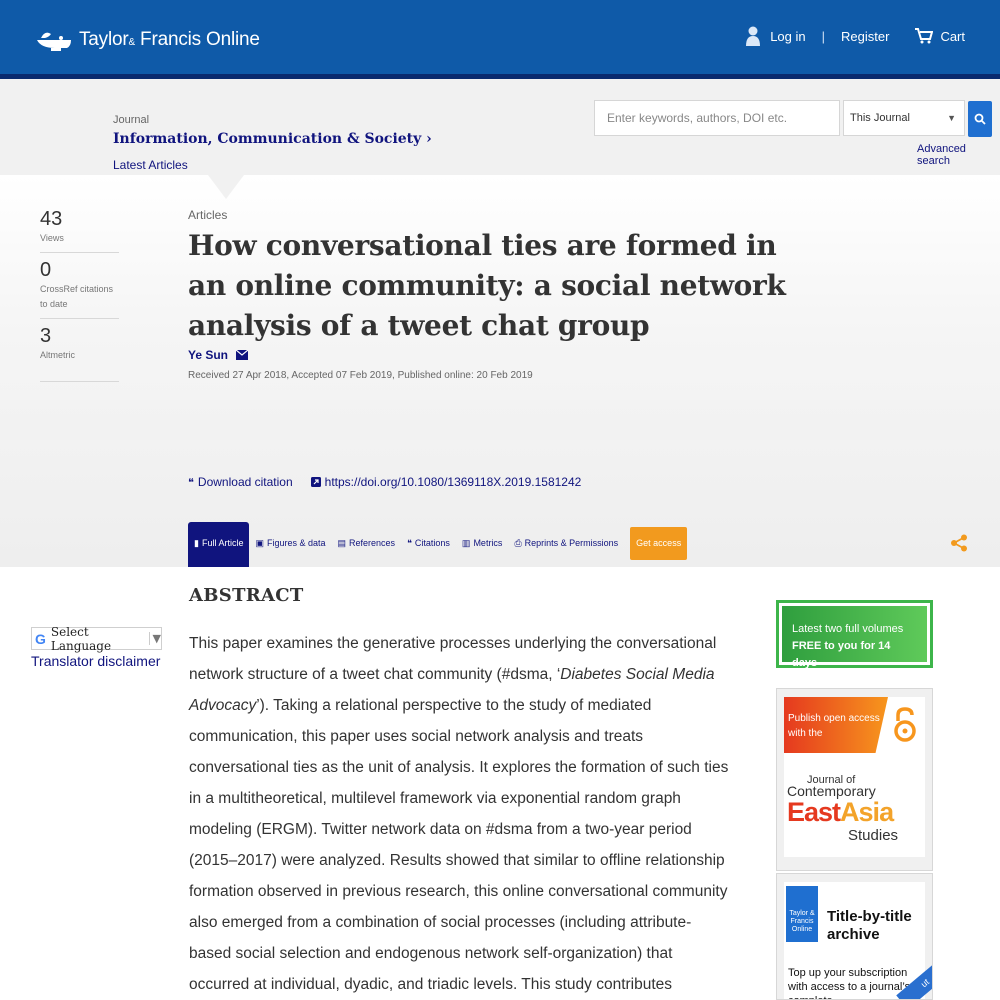  Describe the element at coordinates (753, 36) in the screenshot. I see `user-icon` at that location.